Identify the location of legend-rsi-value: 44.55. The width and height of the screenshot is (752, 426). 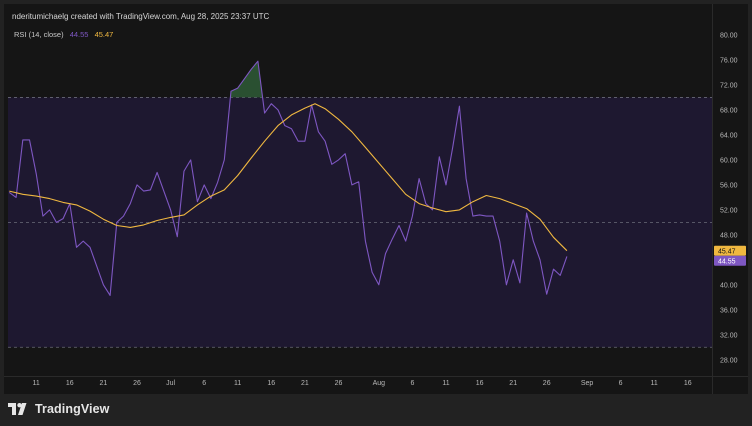
(79, 34).